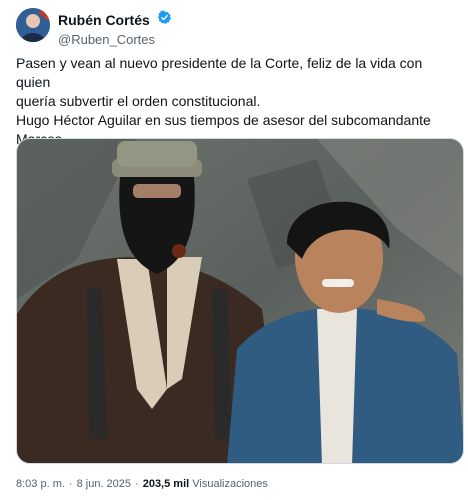  I want to click on tweet-time: 8:03 p. m., so click(40, 484).